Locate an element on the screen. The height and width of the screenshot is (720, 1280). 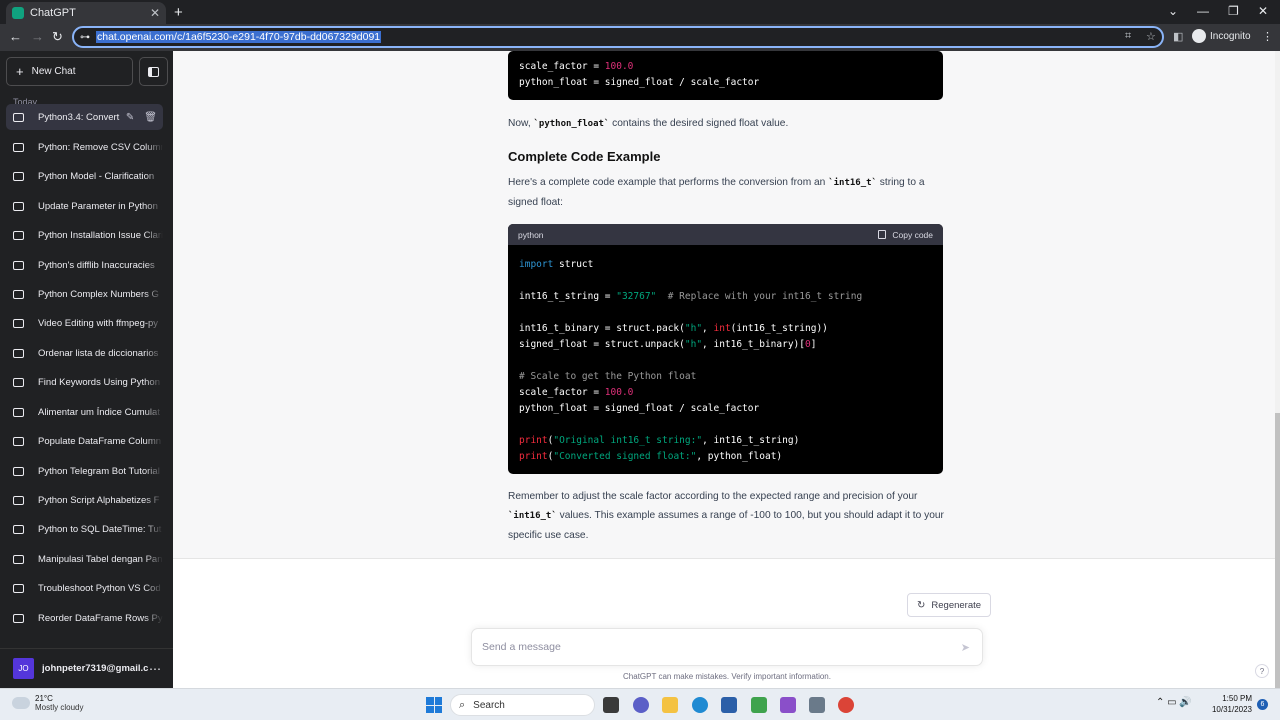
chrome-icon is located at coordinates (846, 705).